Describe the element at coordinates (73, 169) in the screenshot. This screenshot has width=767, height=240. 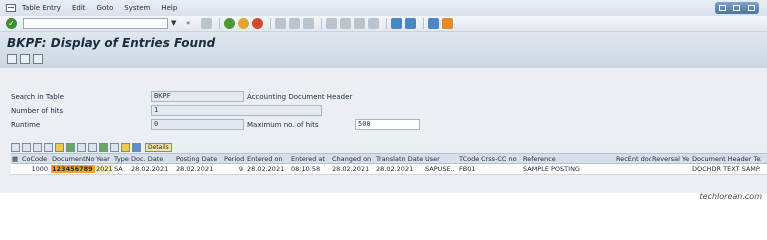
I see `cell-document-number: 123456789` at that location.